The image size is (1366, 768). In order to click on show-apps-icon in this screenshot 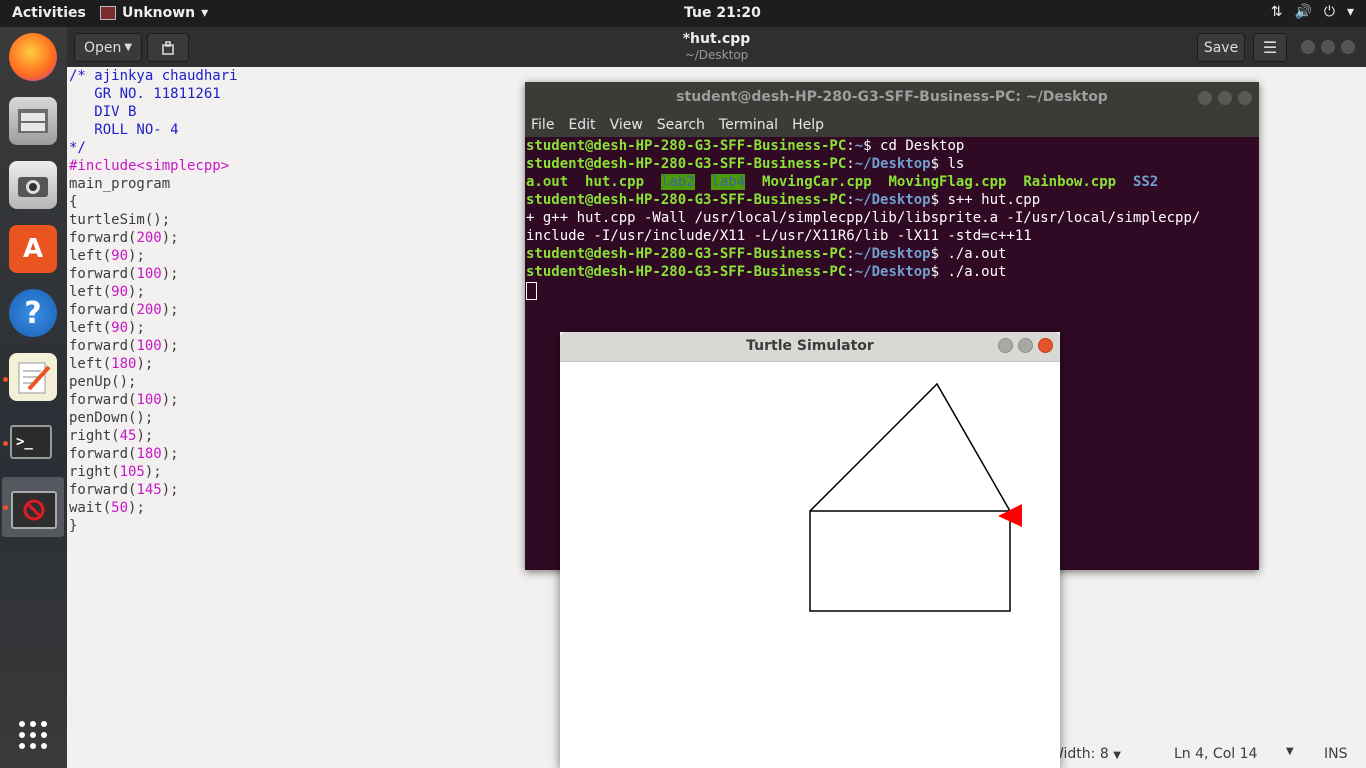, I will do `click(33, 735)`.